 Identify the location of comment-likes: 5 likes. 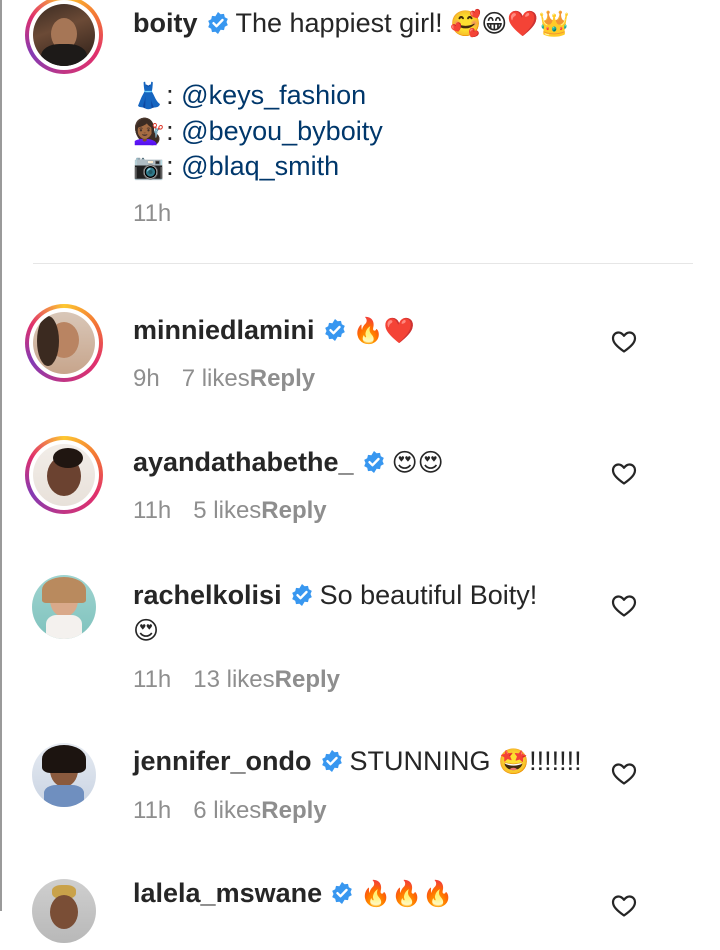
(227, 510).